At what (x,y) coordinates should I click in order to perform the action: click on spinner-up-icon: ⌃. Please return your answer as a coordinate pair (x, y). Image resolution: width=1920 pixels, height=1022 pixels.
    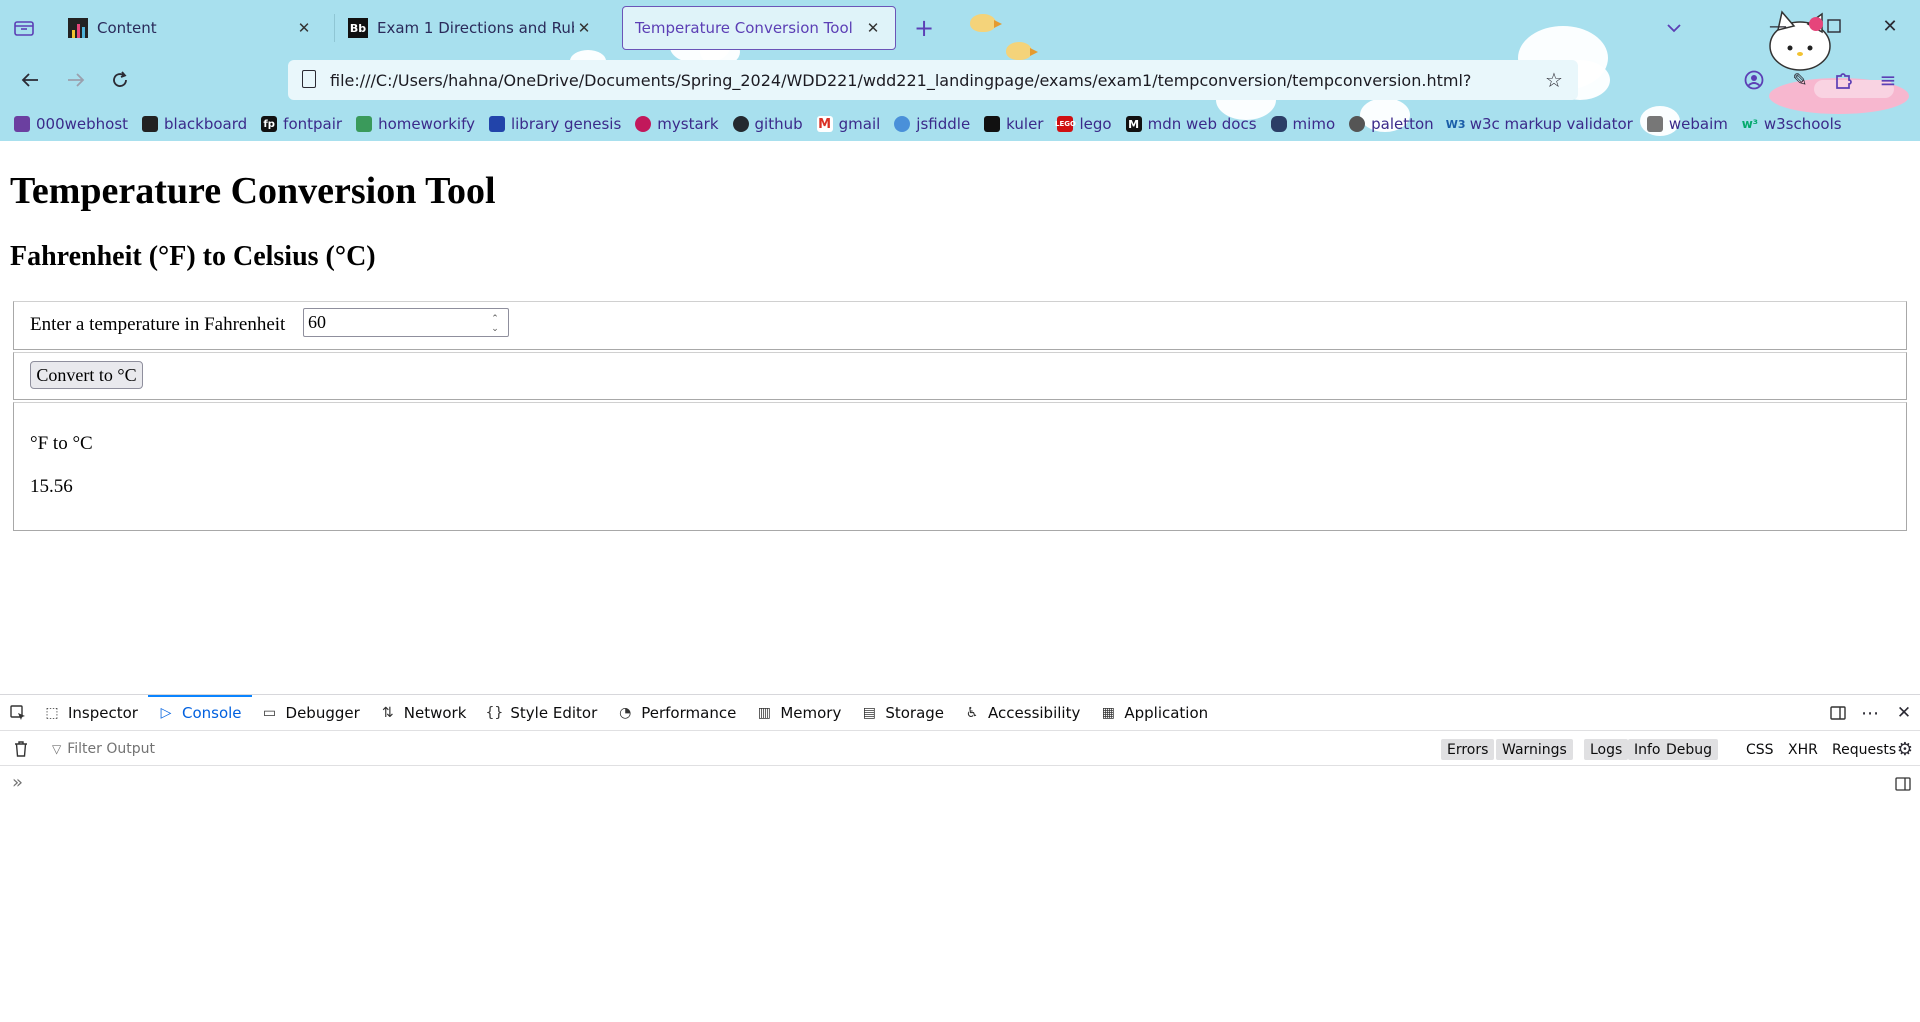
    Looking at the image, I should click on (495, 318).